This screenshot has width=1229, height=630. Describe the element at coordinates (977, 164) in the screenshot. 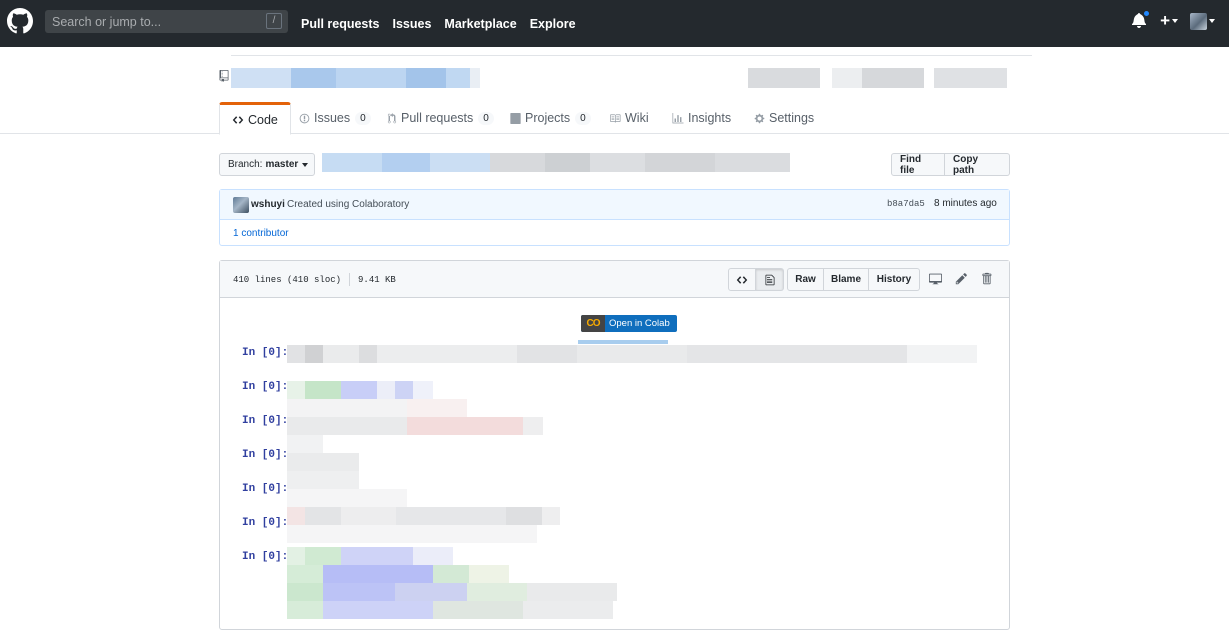

I see `copy-path-button: Copy path` at that location.